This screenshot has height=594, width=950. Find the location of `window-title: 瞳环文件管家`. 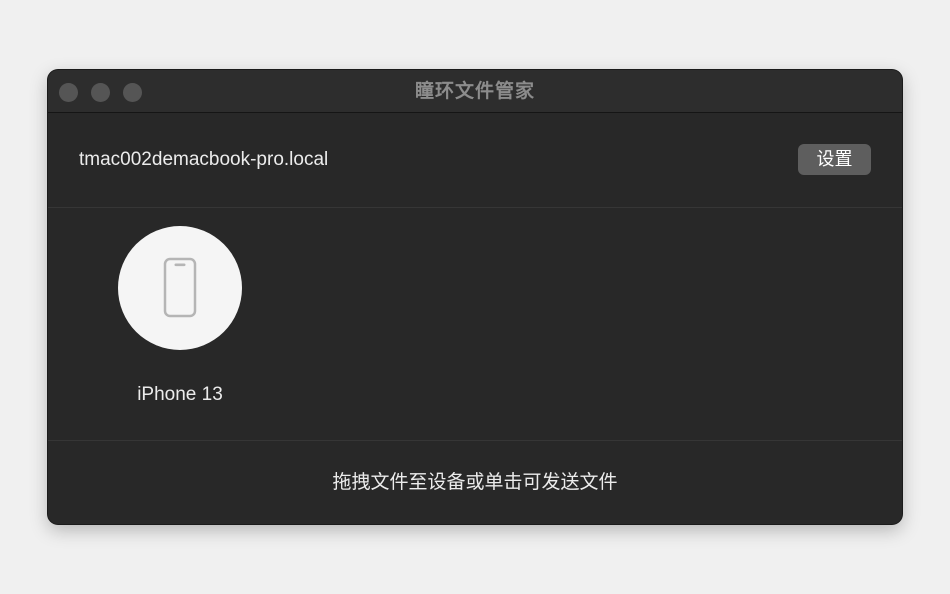

window-title: 瞳环文件管家 is located at coordinates (474, 91).